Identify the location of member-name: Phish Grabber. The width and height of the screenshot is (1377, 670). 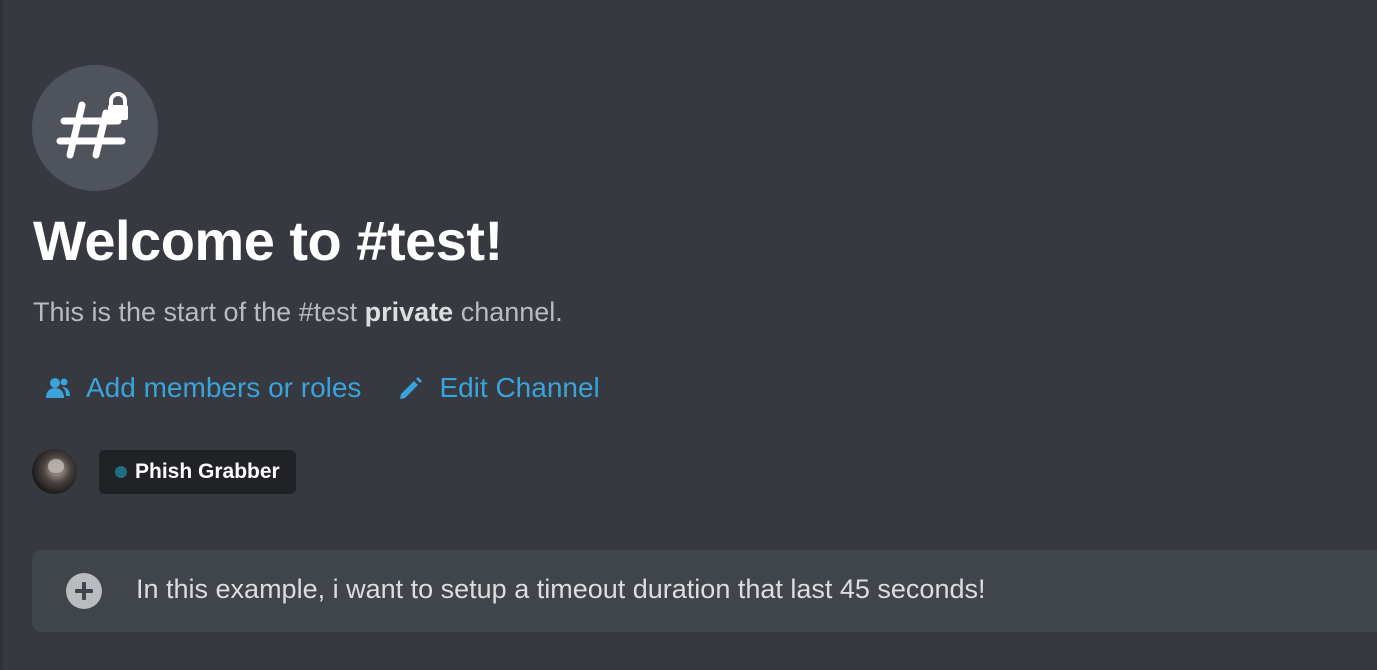
(207, 471).